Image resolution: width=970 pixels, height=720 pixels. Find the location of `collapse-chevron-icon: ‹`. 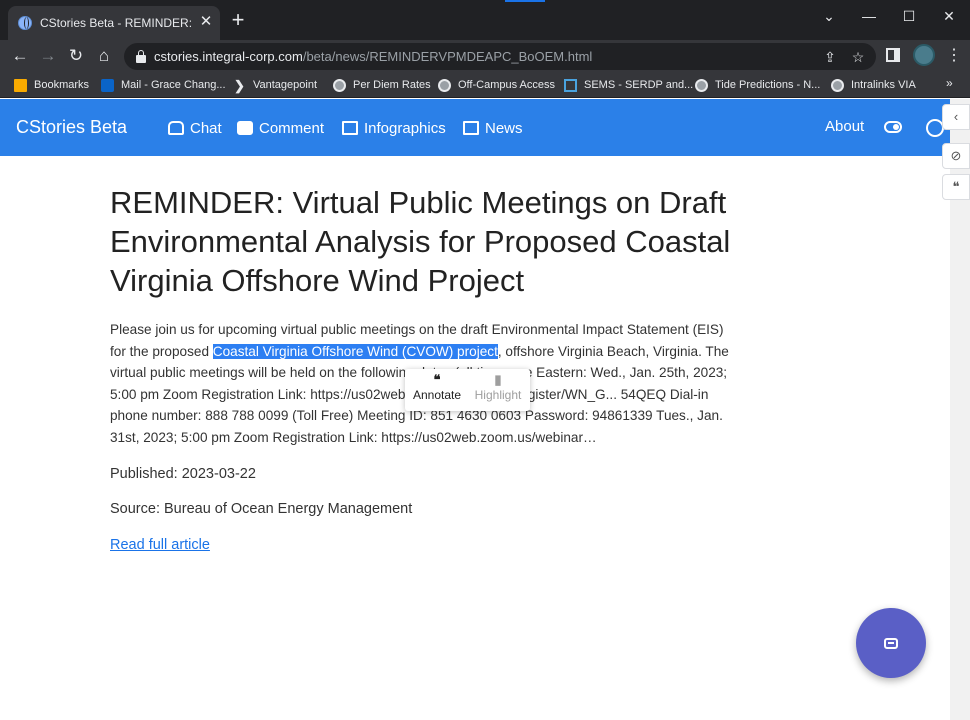

collapse-chevron-icon: ‹ is located at coordinates (956, 117).